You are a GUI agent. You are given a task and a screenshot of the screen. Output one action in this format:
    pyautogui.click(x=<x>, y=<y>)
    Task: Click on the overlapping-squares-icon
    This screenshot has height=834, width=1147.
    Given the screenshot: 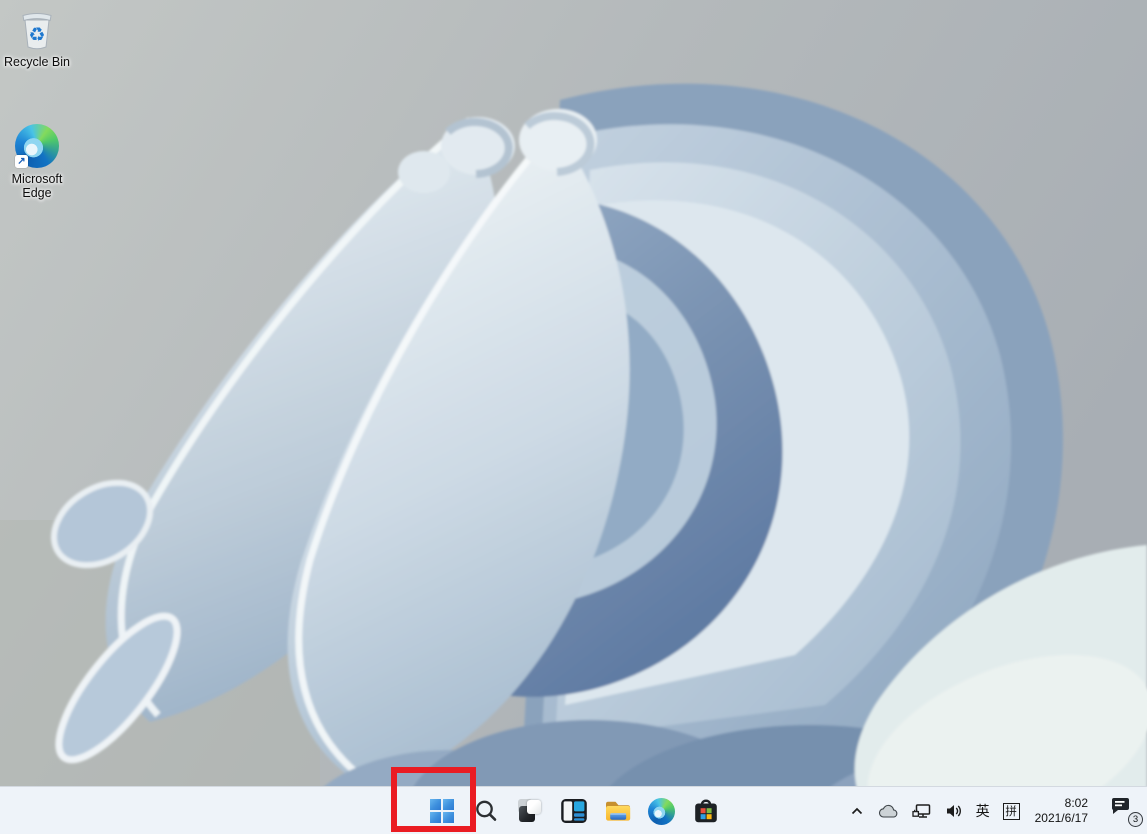 What is the action you would take?
    pyautogui.click(x=530, y=811)
    